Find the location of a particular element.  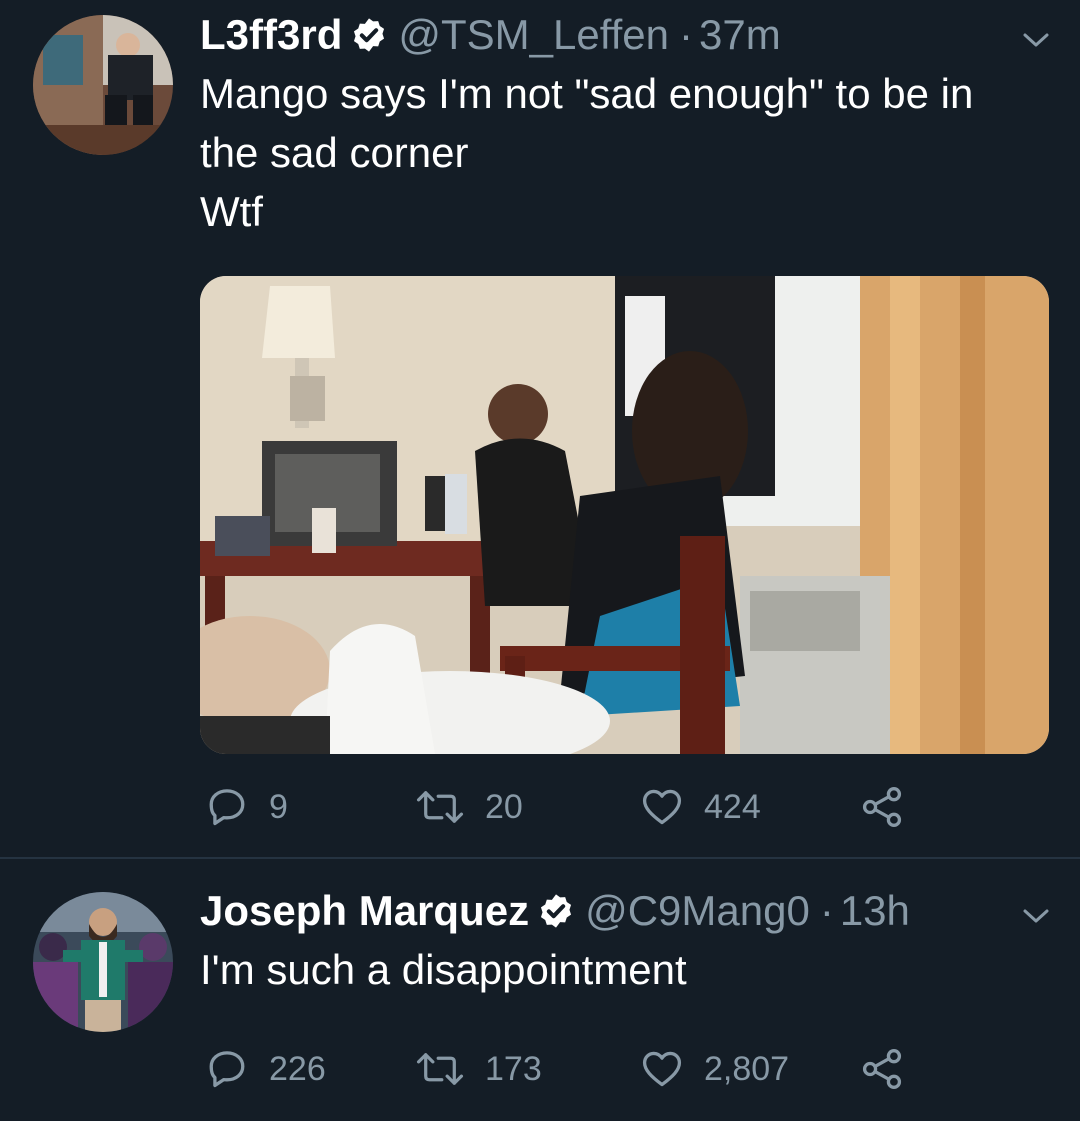

tweet-actions: 226 173 2,807 is located at coordinates (580, 1069).